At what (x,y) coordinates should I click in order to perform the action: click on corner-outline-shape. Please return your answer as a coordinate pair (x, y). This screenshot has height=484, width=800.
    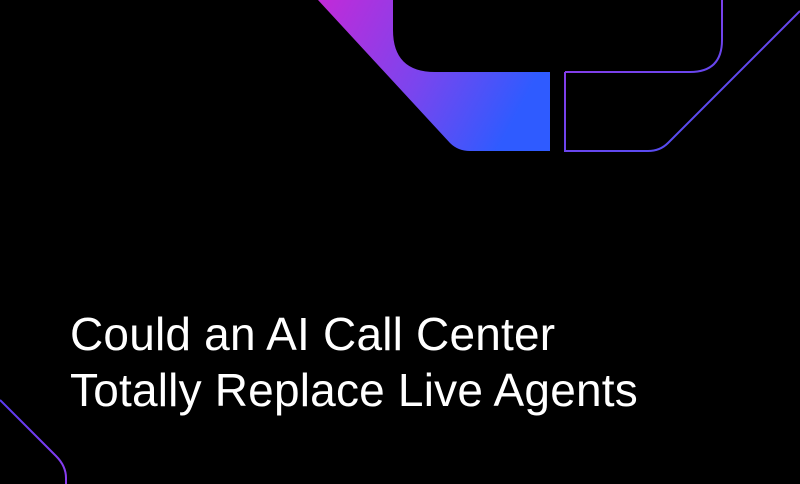
    Looking at the image, I should click on (33, 441).